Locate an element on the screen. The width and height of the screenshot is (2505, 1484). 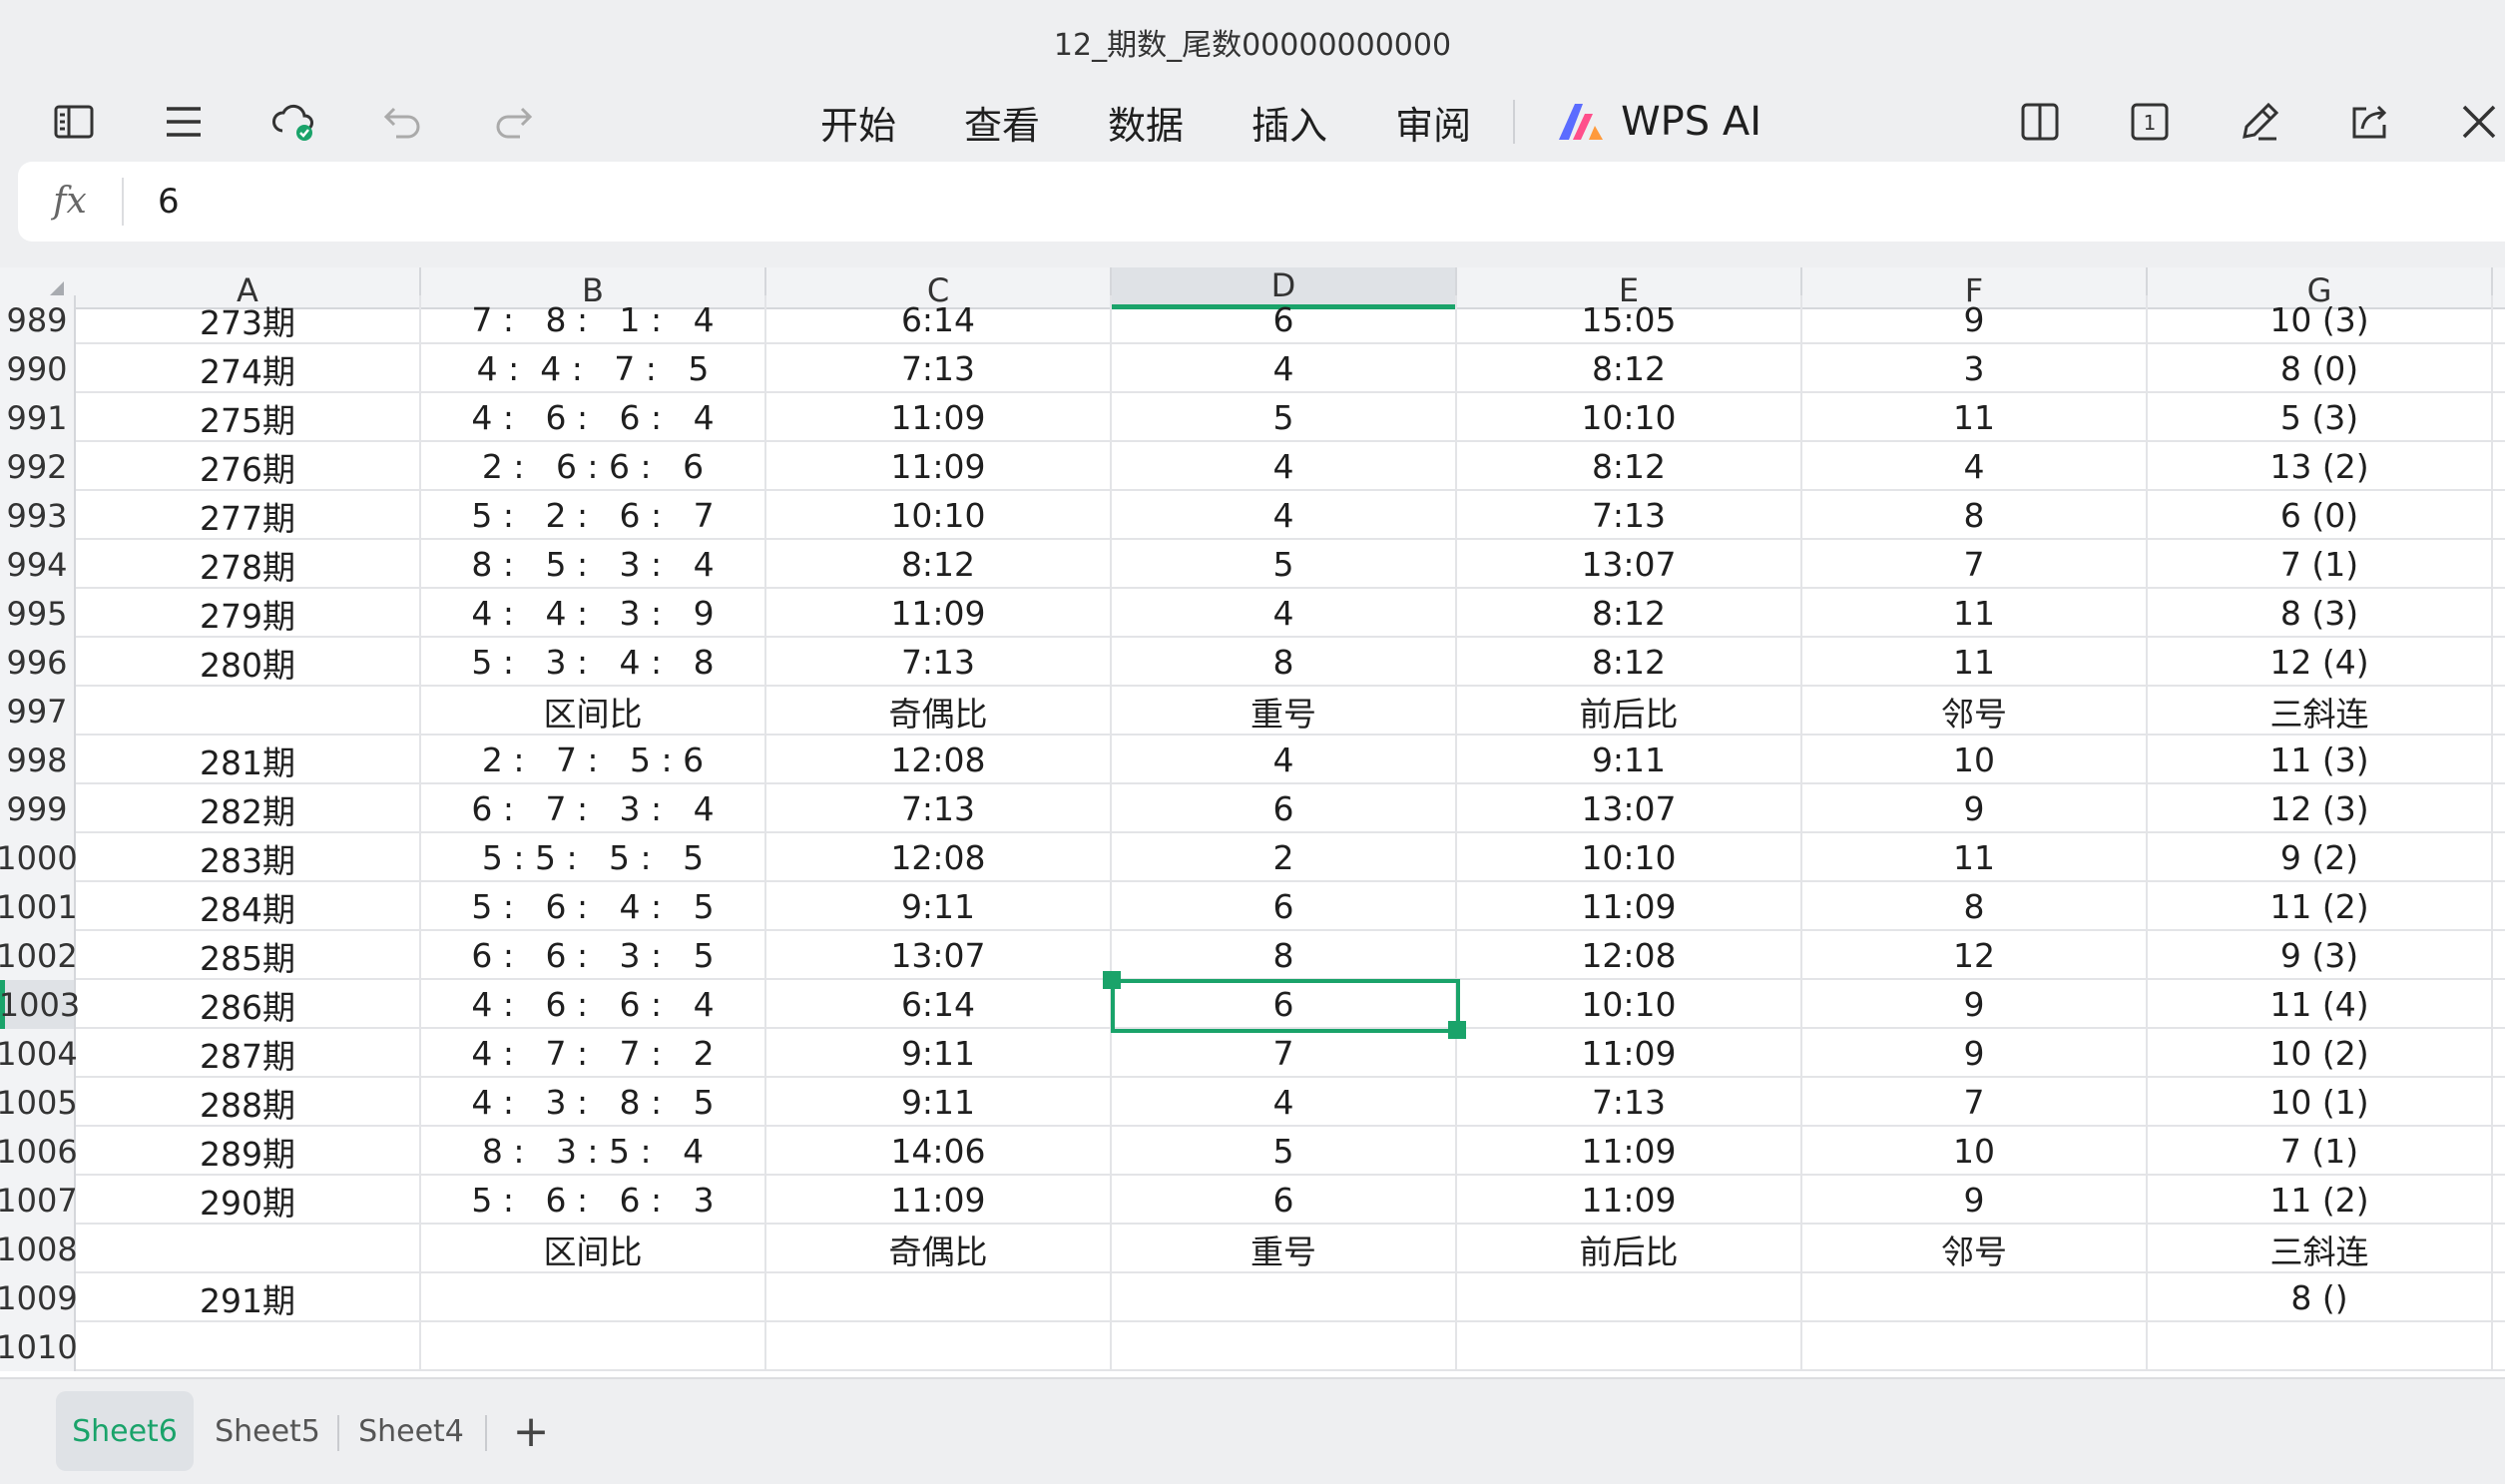
cell-b: 5 : 5 is located at coordinates (593, 857).